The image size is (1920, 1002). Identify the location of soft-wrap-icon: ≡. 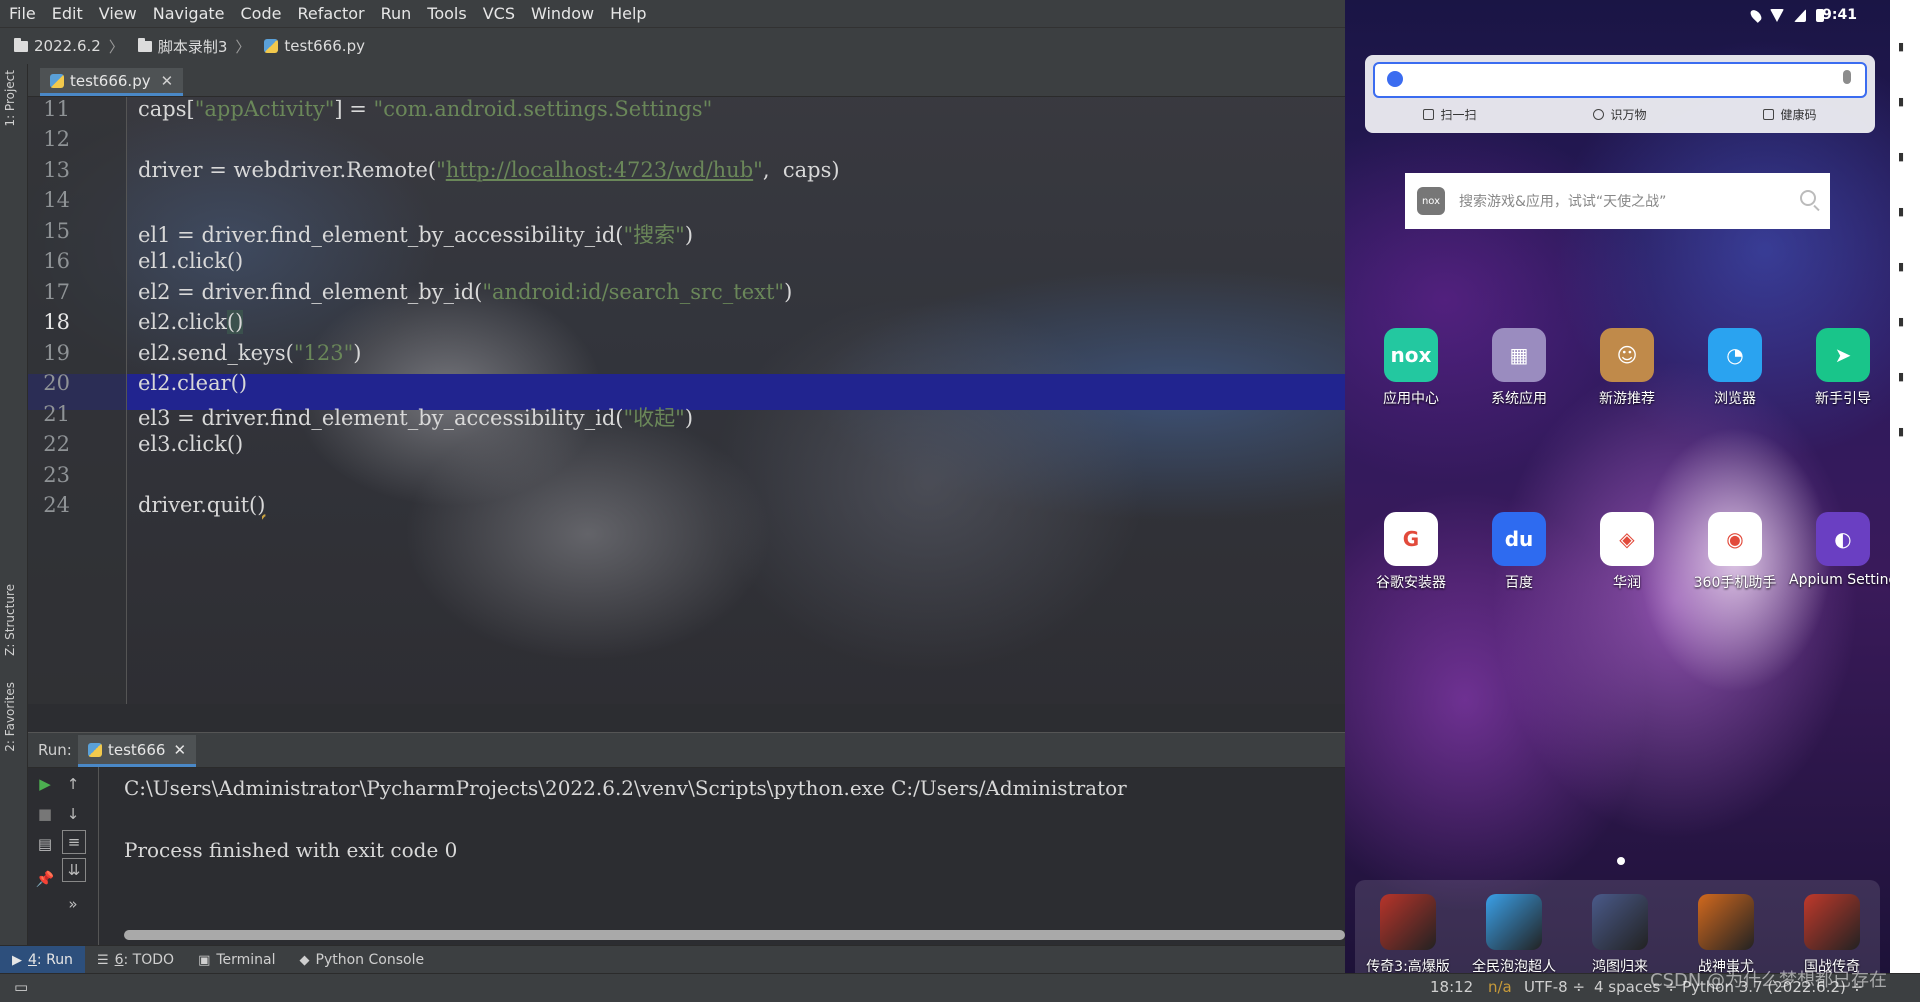
(74, 842).